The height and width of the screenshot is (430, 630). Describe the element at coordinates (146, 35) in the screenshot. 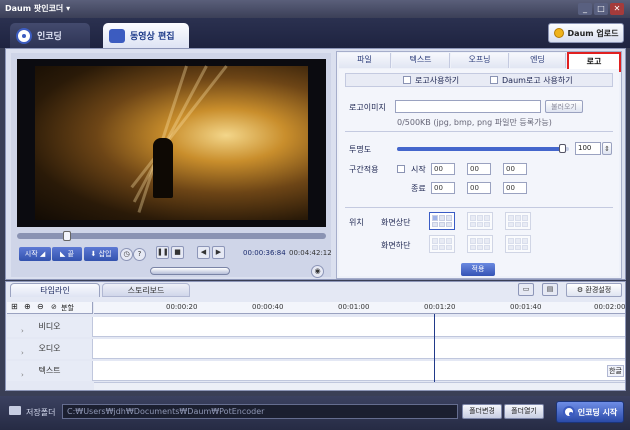

I see `tab-video-edit: 동영상 편집` at that location.